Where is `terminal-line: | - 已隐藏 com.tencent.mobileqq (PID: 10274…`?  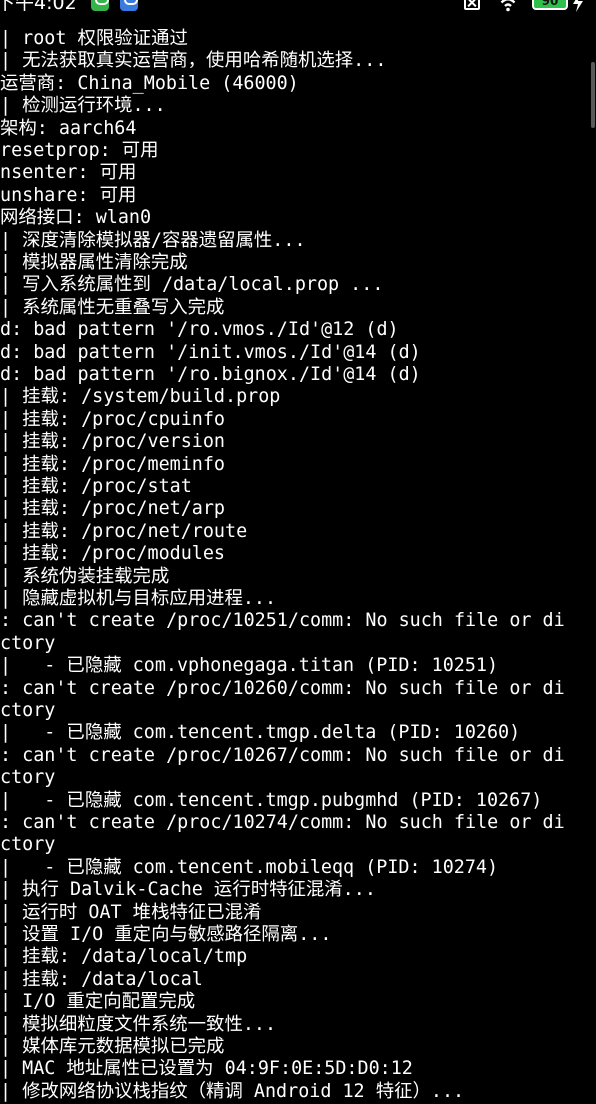 terminal-line: | - 已隐藏 com.tencent.mobileqq (PID: 10274… is located at coordinates (249, 867).